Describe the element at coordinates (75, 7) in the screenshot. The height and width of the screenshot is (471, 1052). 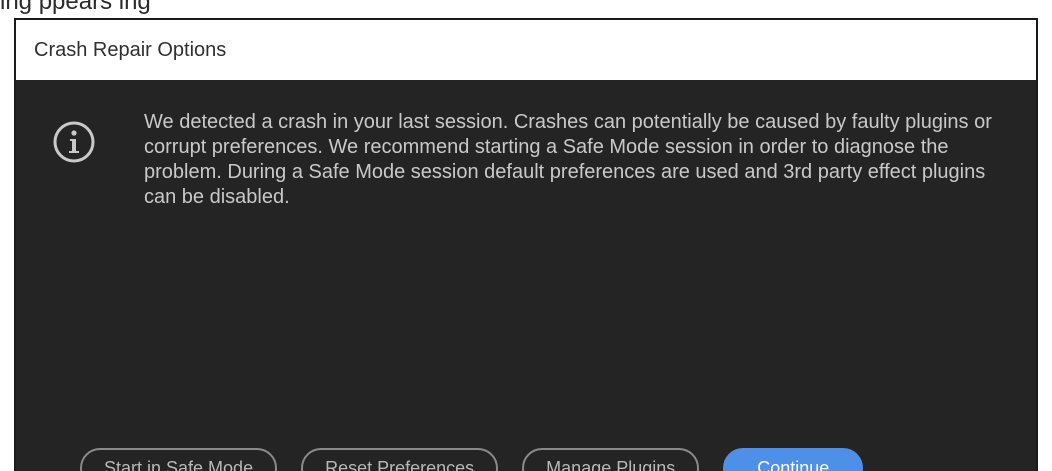
I see `cropped-text: ing ppears ing` at that location.